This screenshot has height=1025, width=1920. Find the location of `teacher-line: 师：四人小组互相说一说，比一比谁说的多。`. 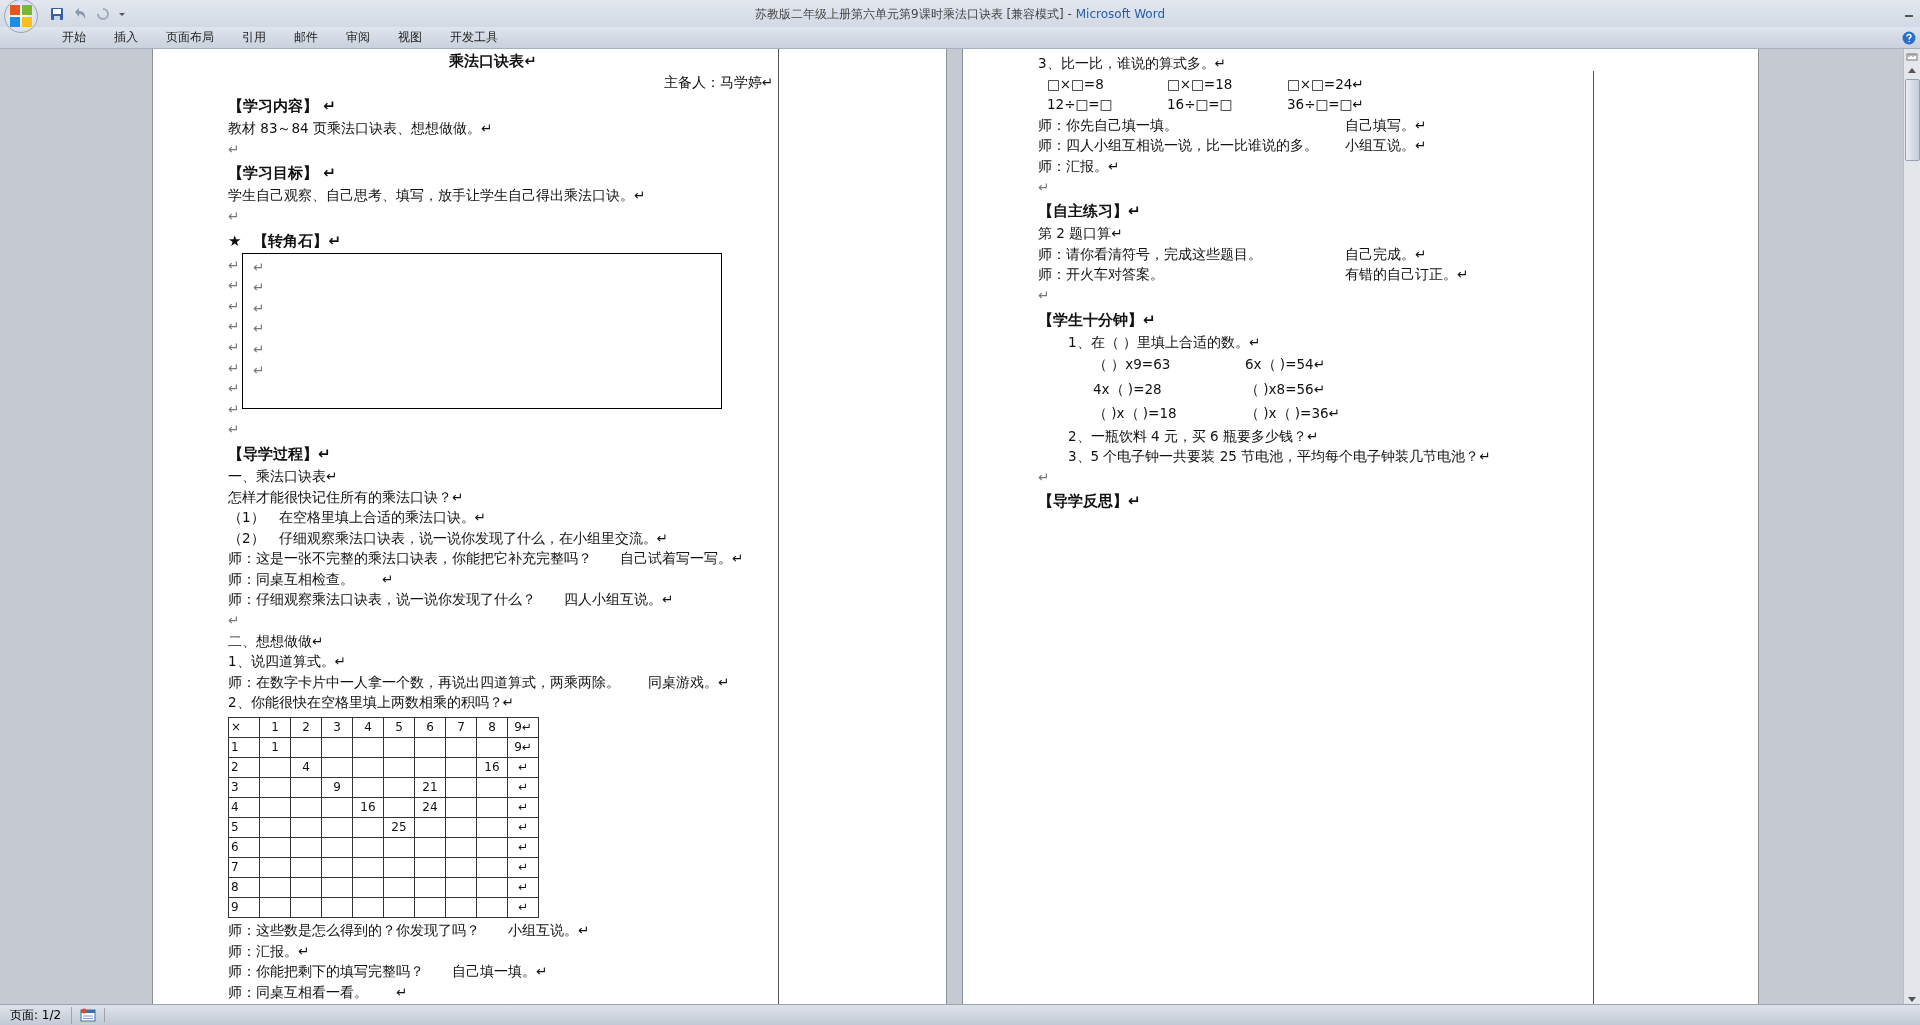

teacher-line: 师：四人小组互相说一说，比一比谁说的多。 is located at coordinates (1178, 146).